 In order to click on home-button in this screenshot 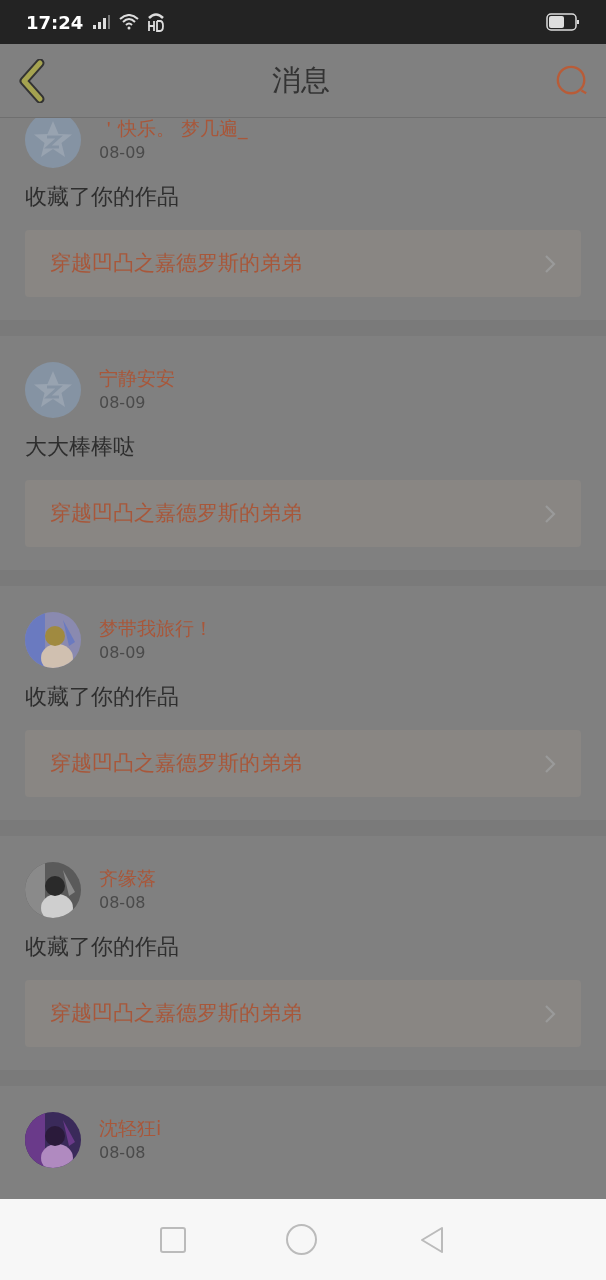, I will do `click(302, 1239)`.